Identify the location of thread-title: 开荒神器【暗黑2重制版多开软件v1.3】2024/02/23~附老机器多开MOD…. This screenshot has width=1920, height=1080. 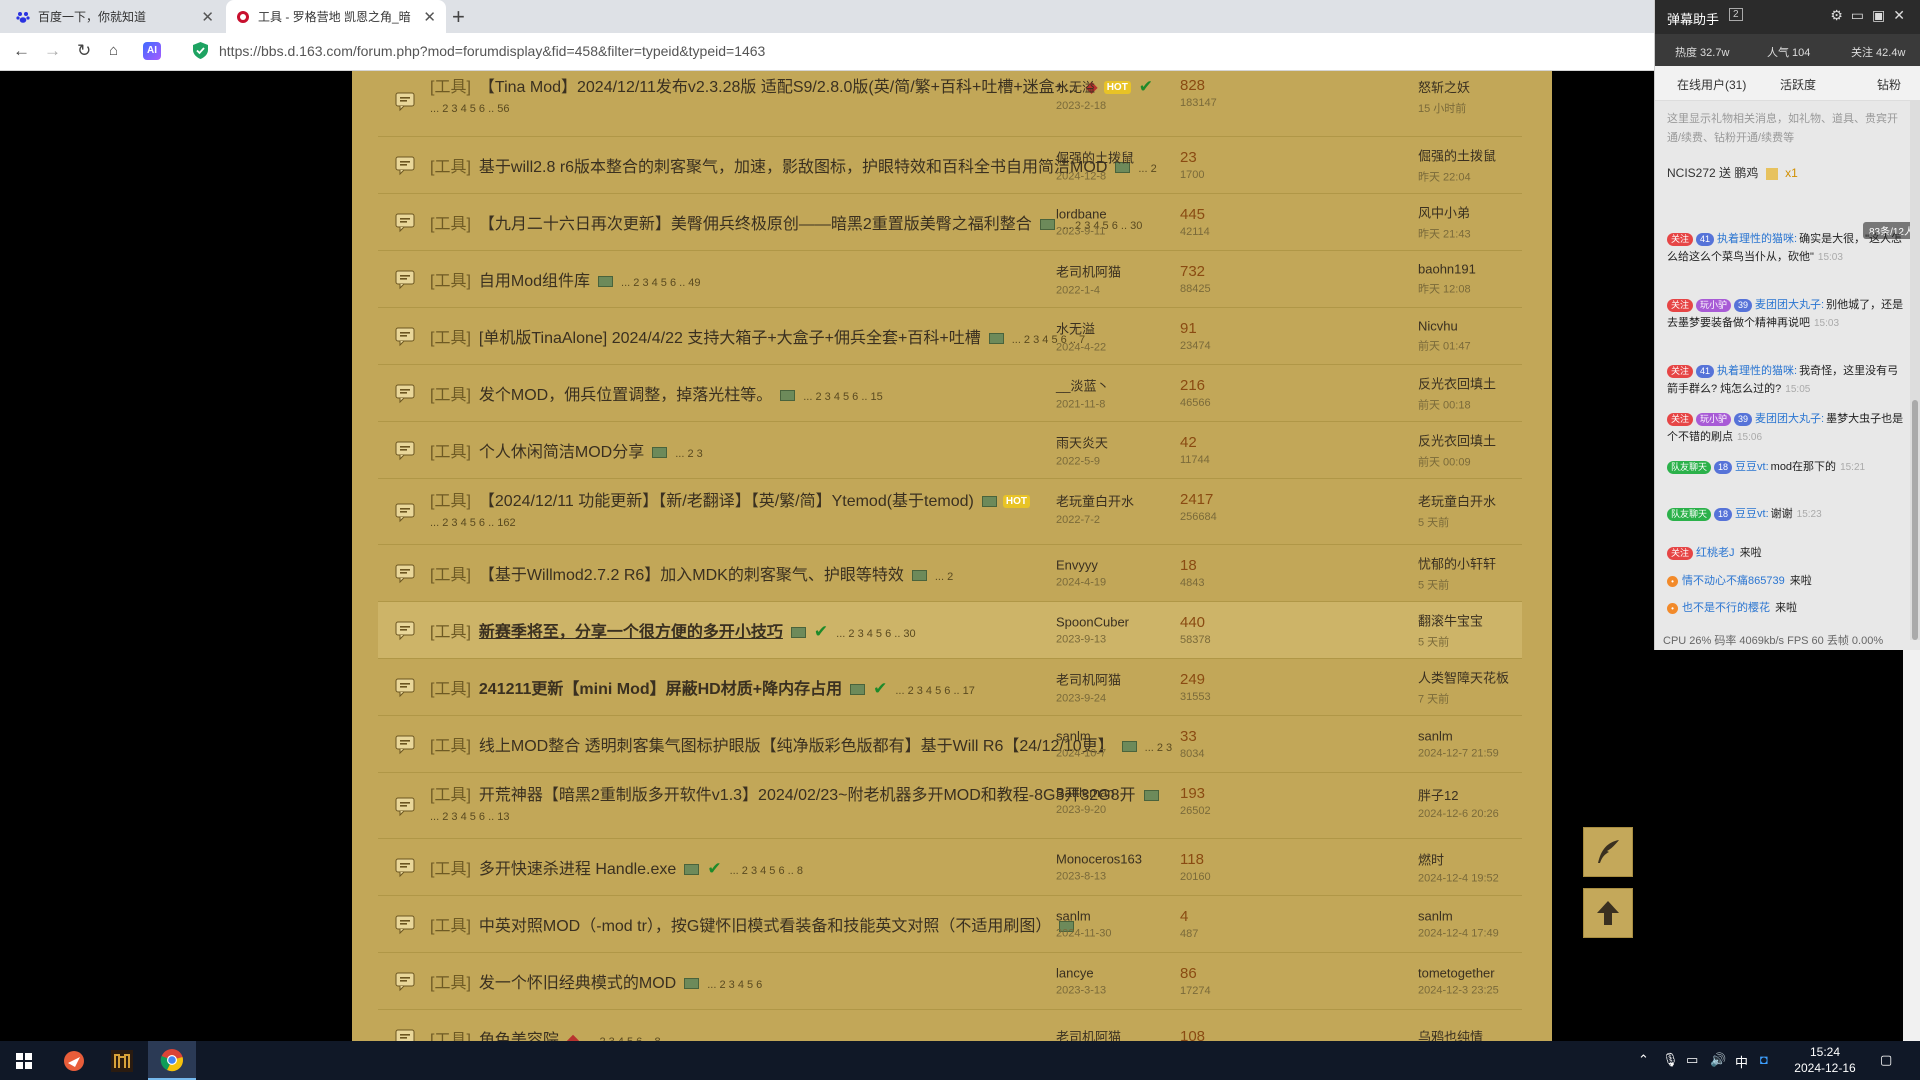
(807, 795).